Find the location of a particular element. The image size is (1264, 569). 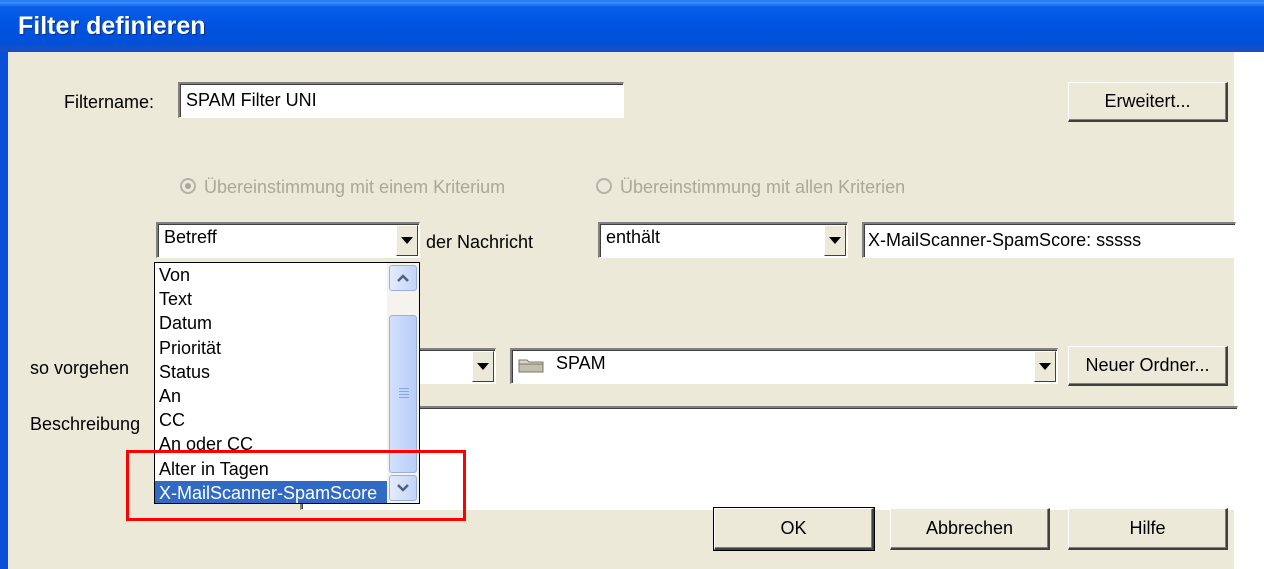

chevron-up-icon is located at coordinates (403, 278).